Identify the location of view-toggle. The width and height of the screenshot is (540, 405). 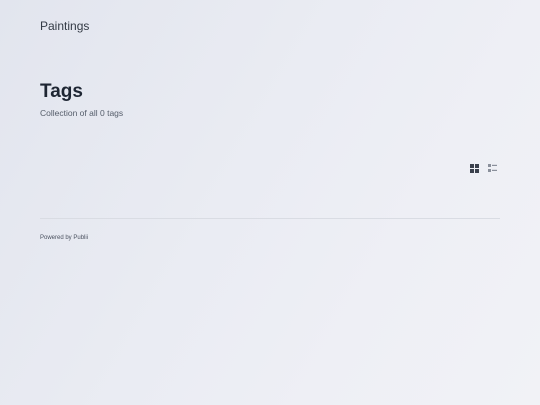
(483, 168).